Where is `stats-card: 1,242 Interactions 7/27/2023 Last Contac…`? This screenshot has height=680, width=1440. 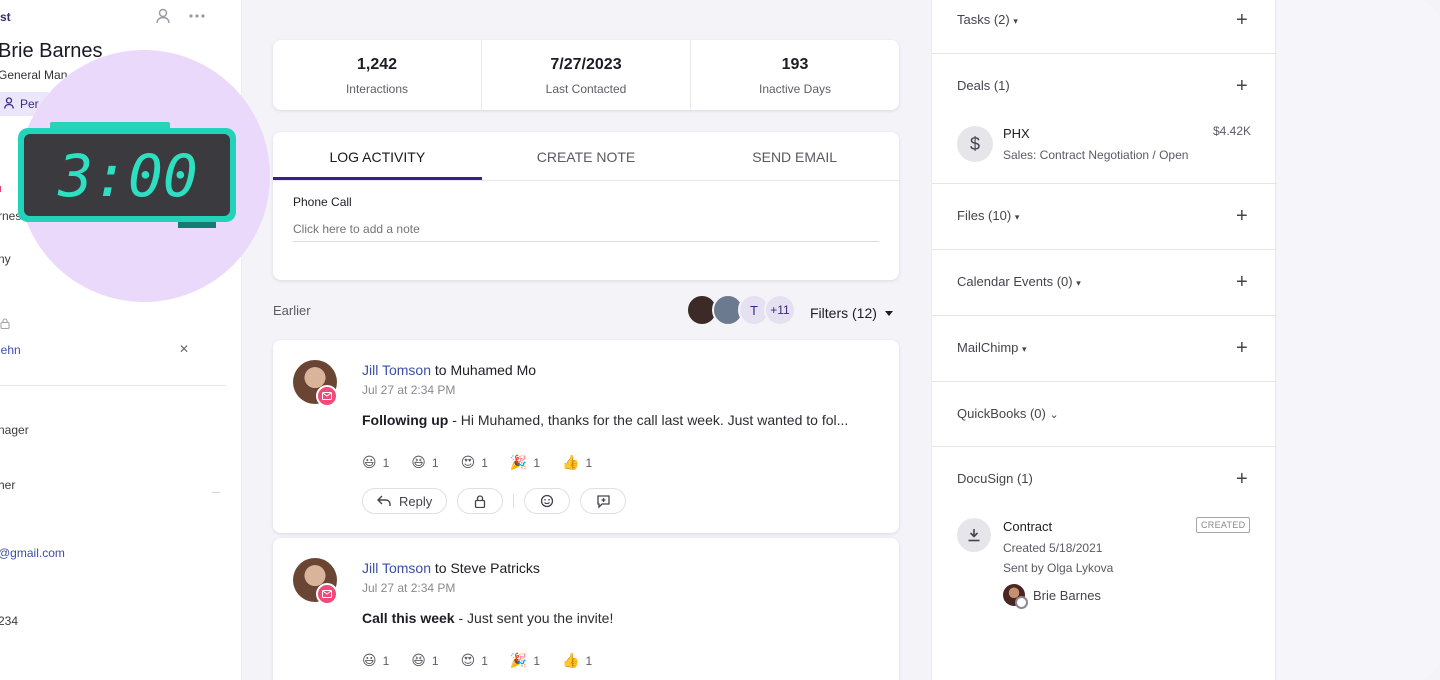 stats-card: 1,242 Interactions 7/27/2023 Last Contac… is located at coordinates (586, 75).